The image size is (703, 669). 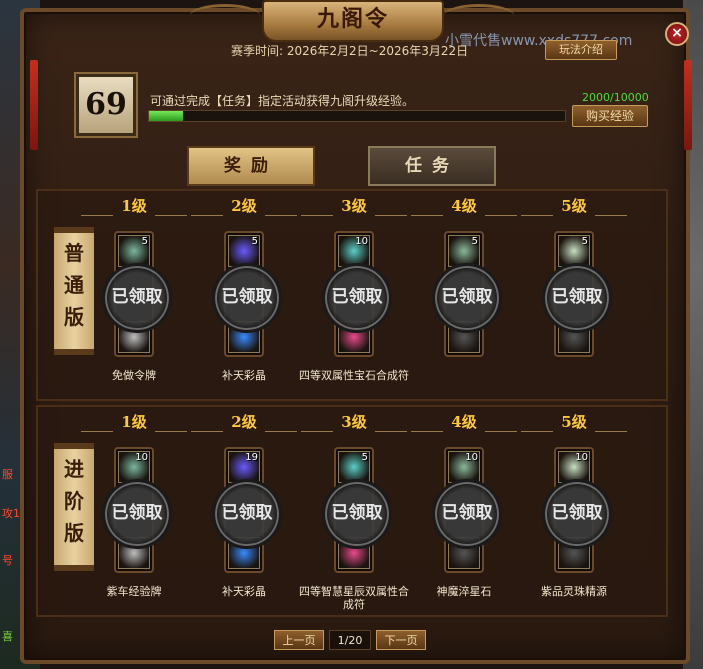 I want to click on track-label-char: 进, so click(x=74, y=469).